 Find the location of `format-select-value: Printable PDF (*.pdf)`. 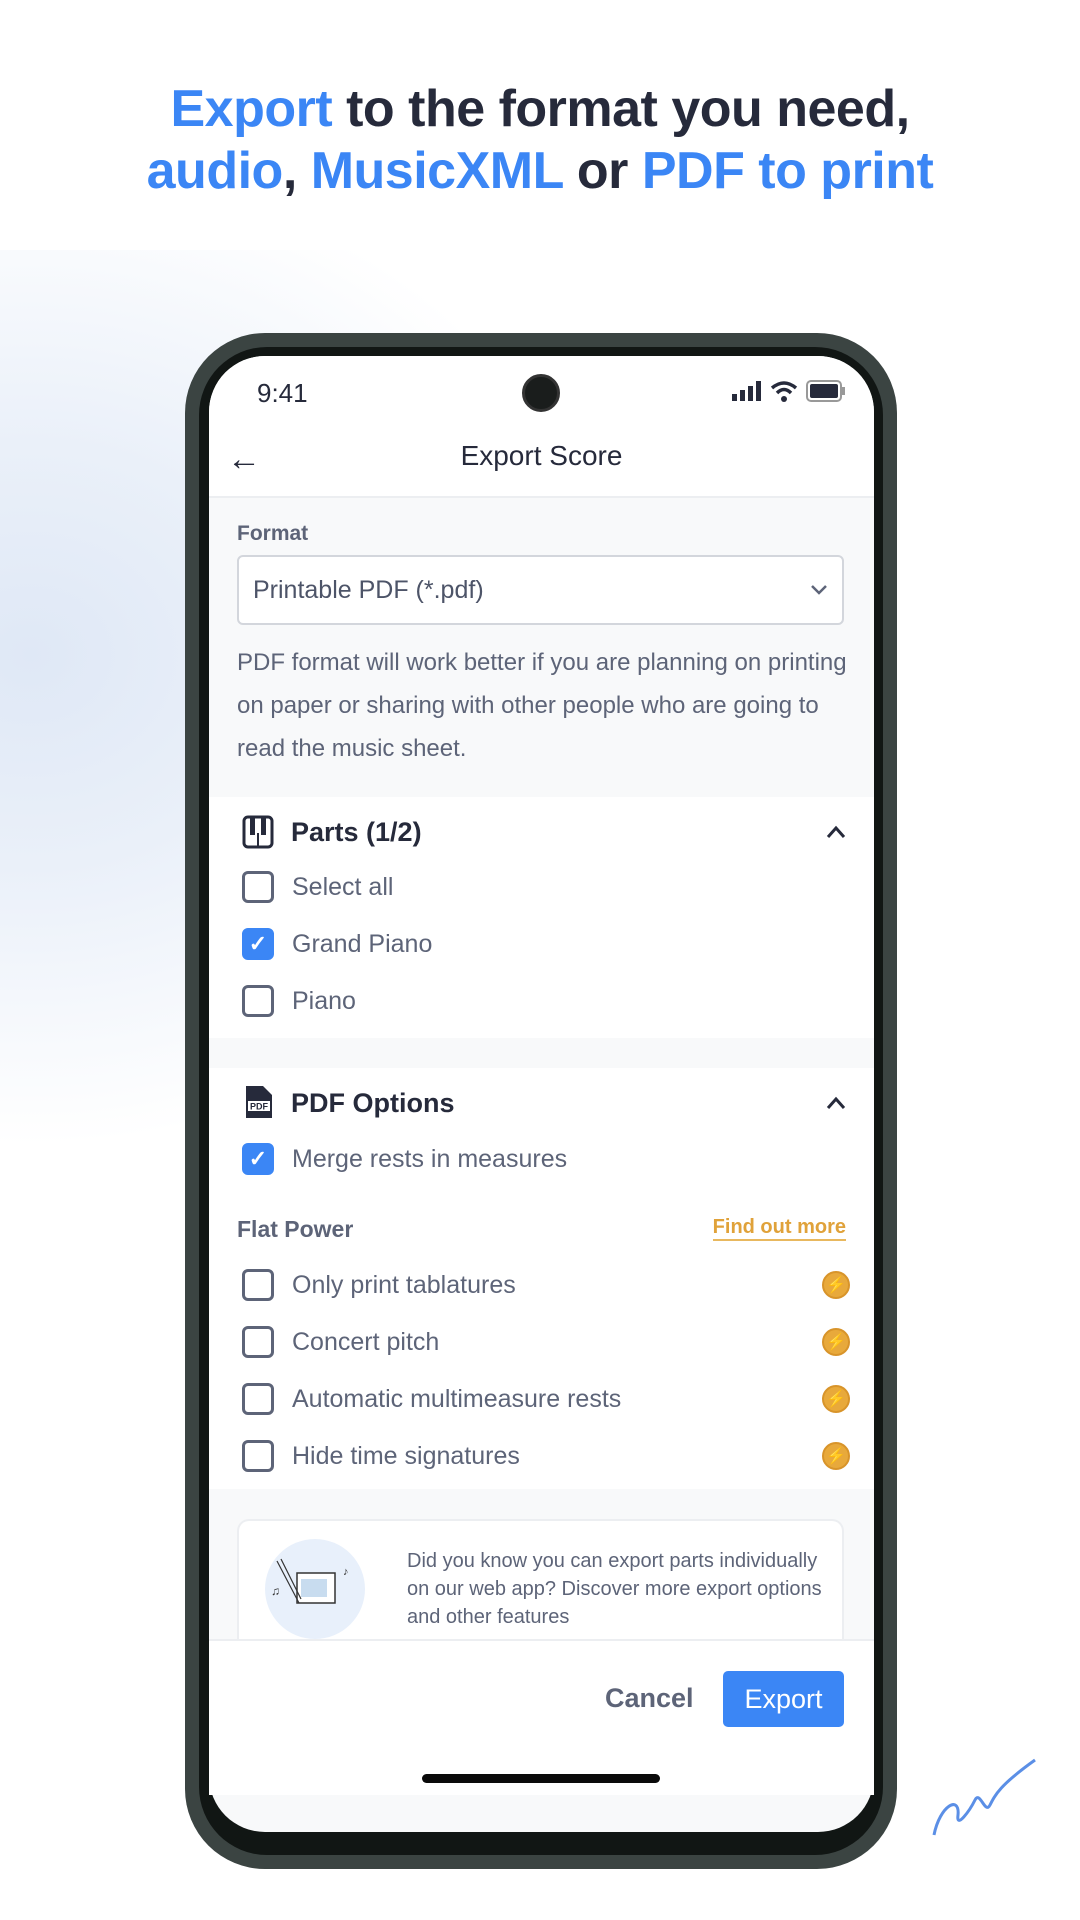

format-select-value: Printable PDF (*.pdf) is located at coordinates (368, 589).